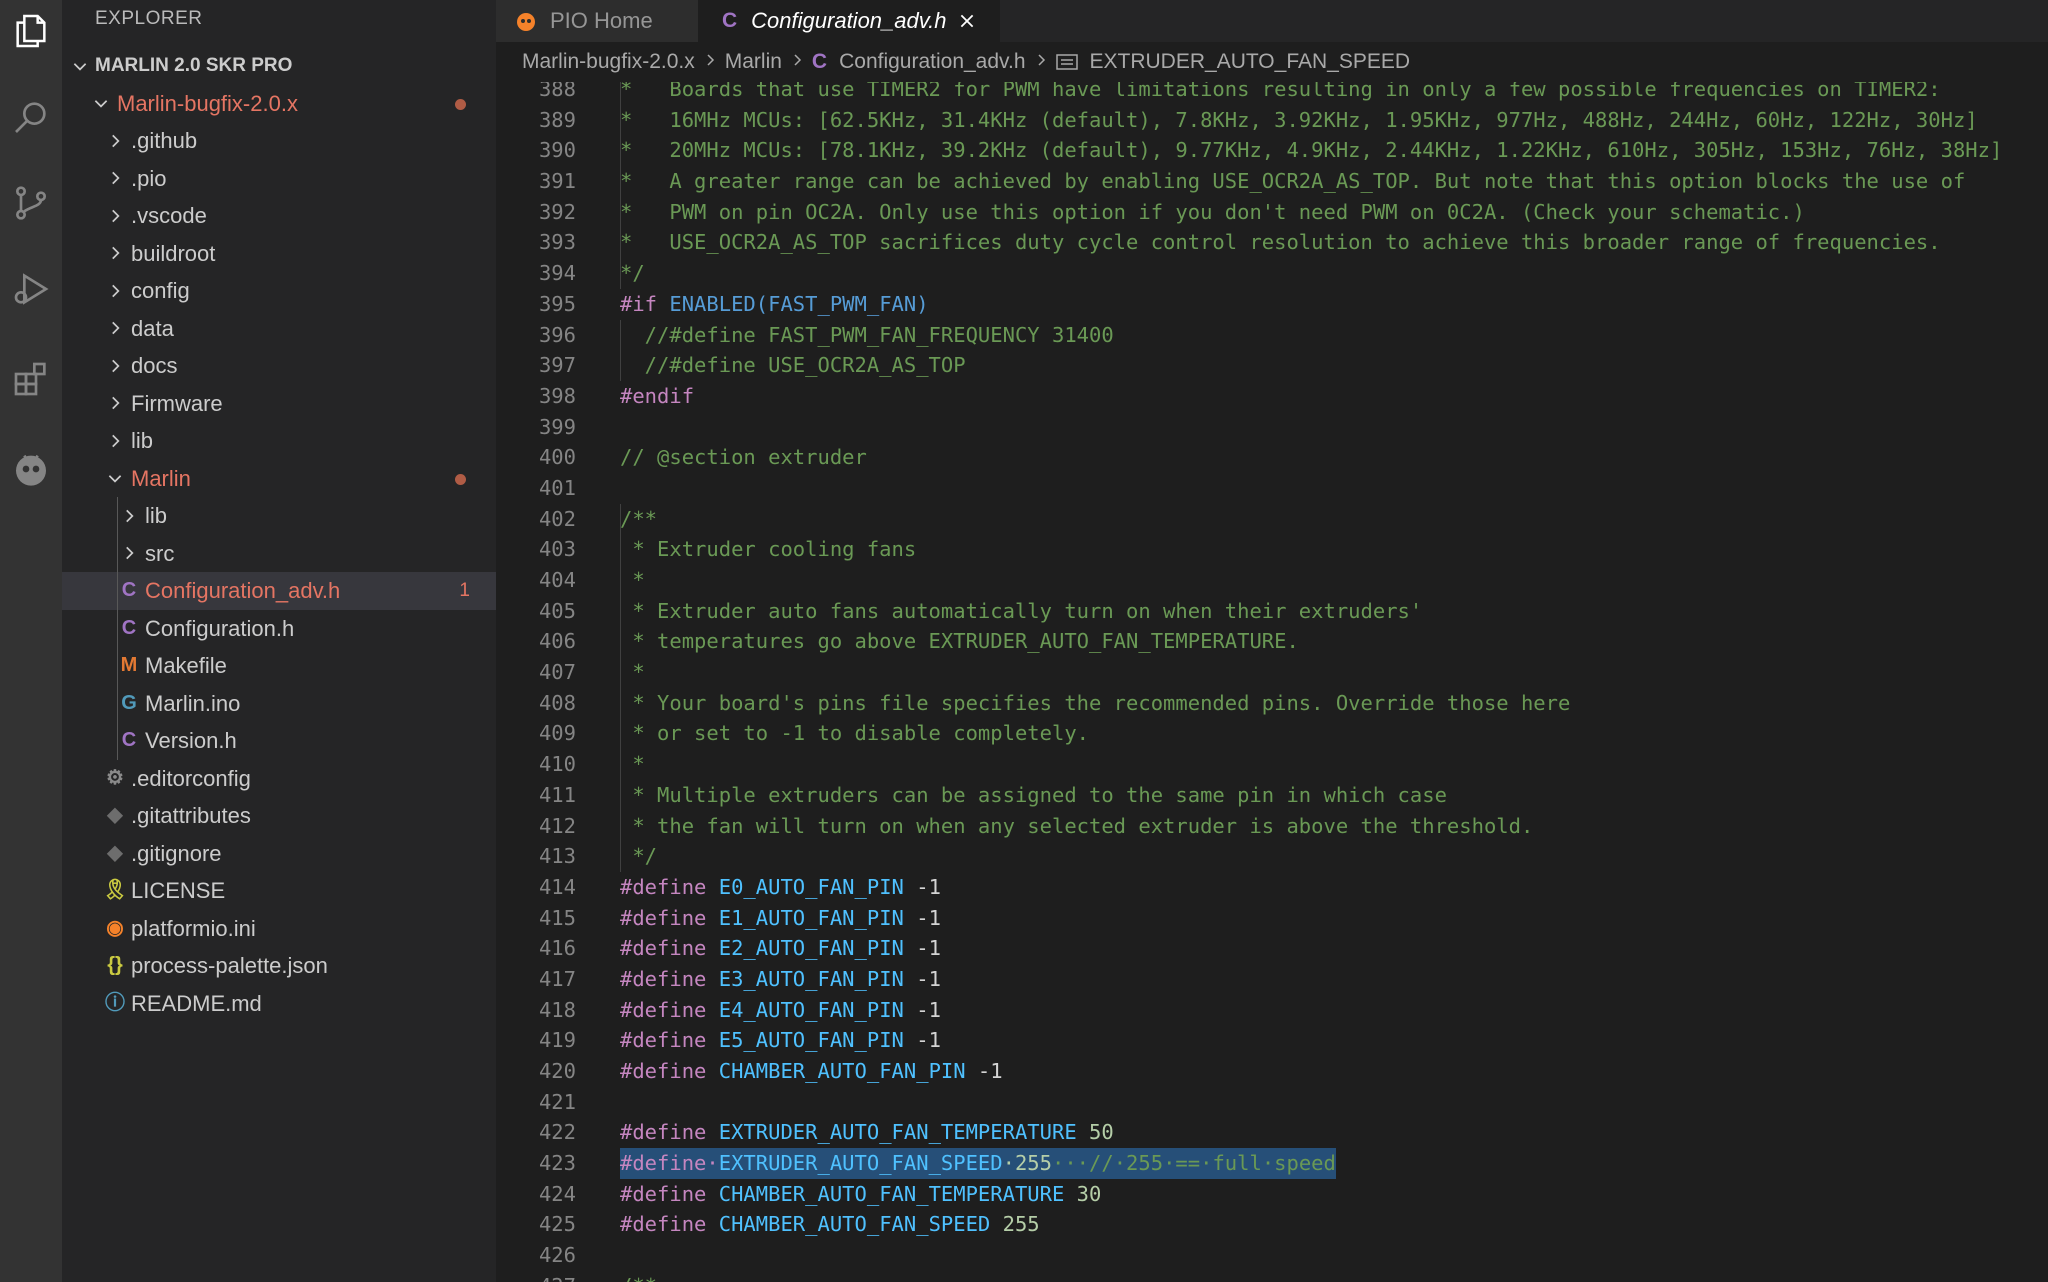 This screenshot has width=2048, height=1282. Describe the element at coordinates (31, 203) in the screenshot. I see `source-control-icon` at that location.